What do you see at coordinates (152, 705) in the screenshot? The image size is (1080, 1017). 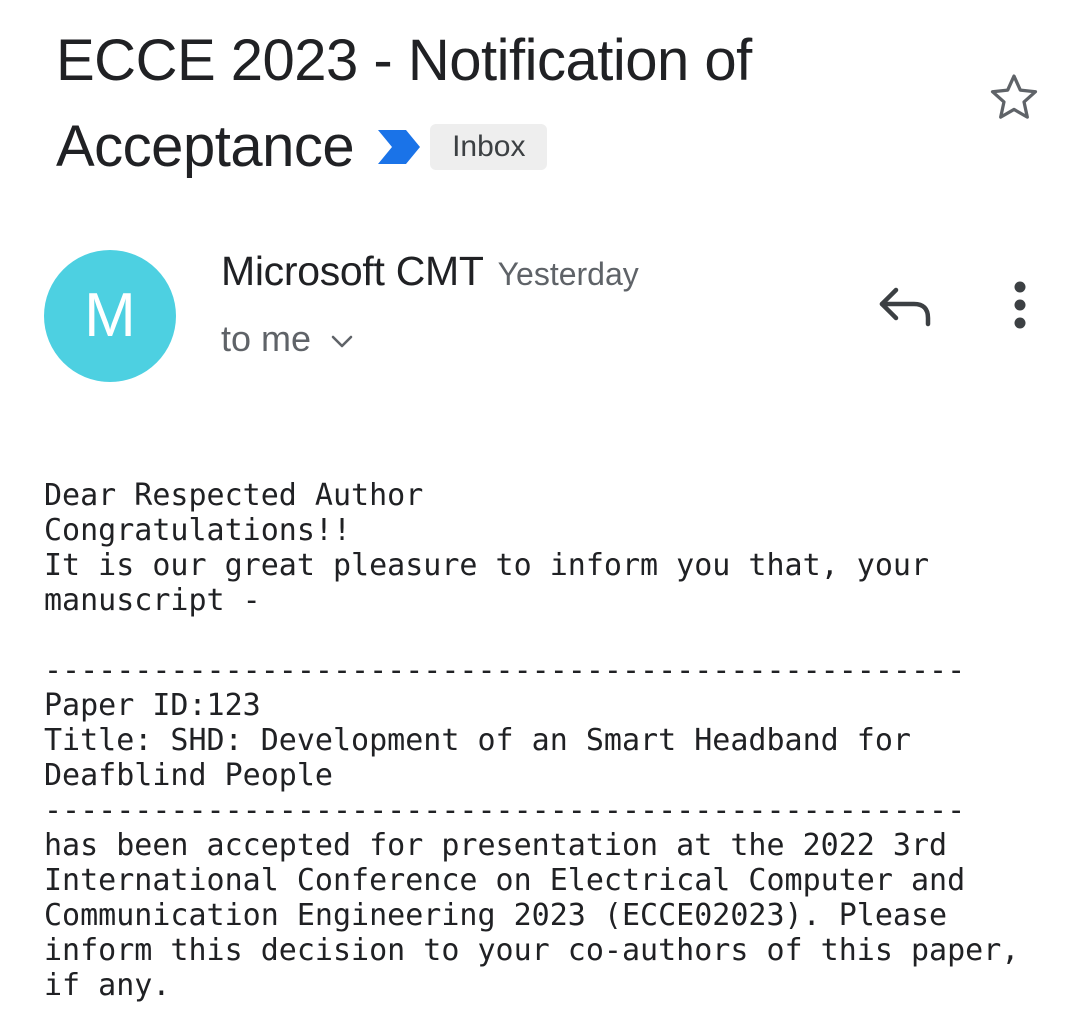 I see `paper-id: Paper ID:123` at bounding box center [152, 705].